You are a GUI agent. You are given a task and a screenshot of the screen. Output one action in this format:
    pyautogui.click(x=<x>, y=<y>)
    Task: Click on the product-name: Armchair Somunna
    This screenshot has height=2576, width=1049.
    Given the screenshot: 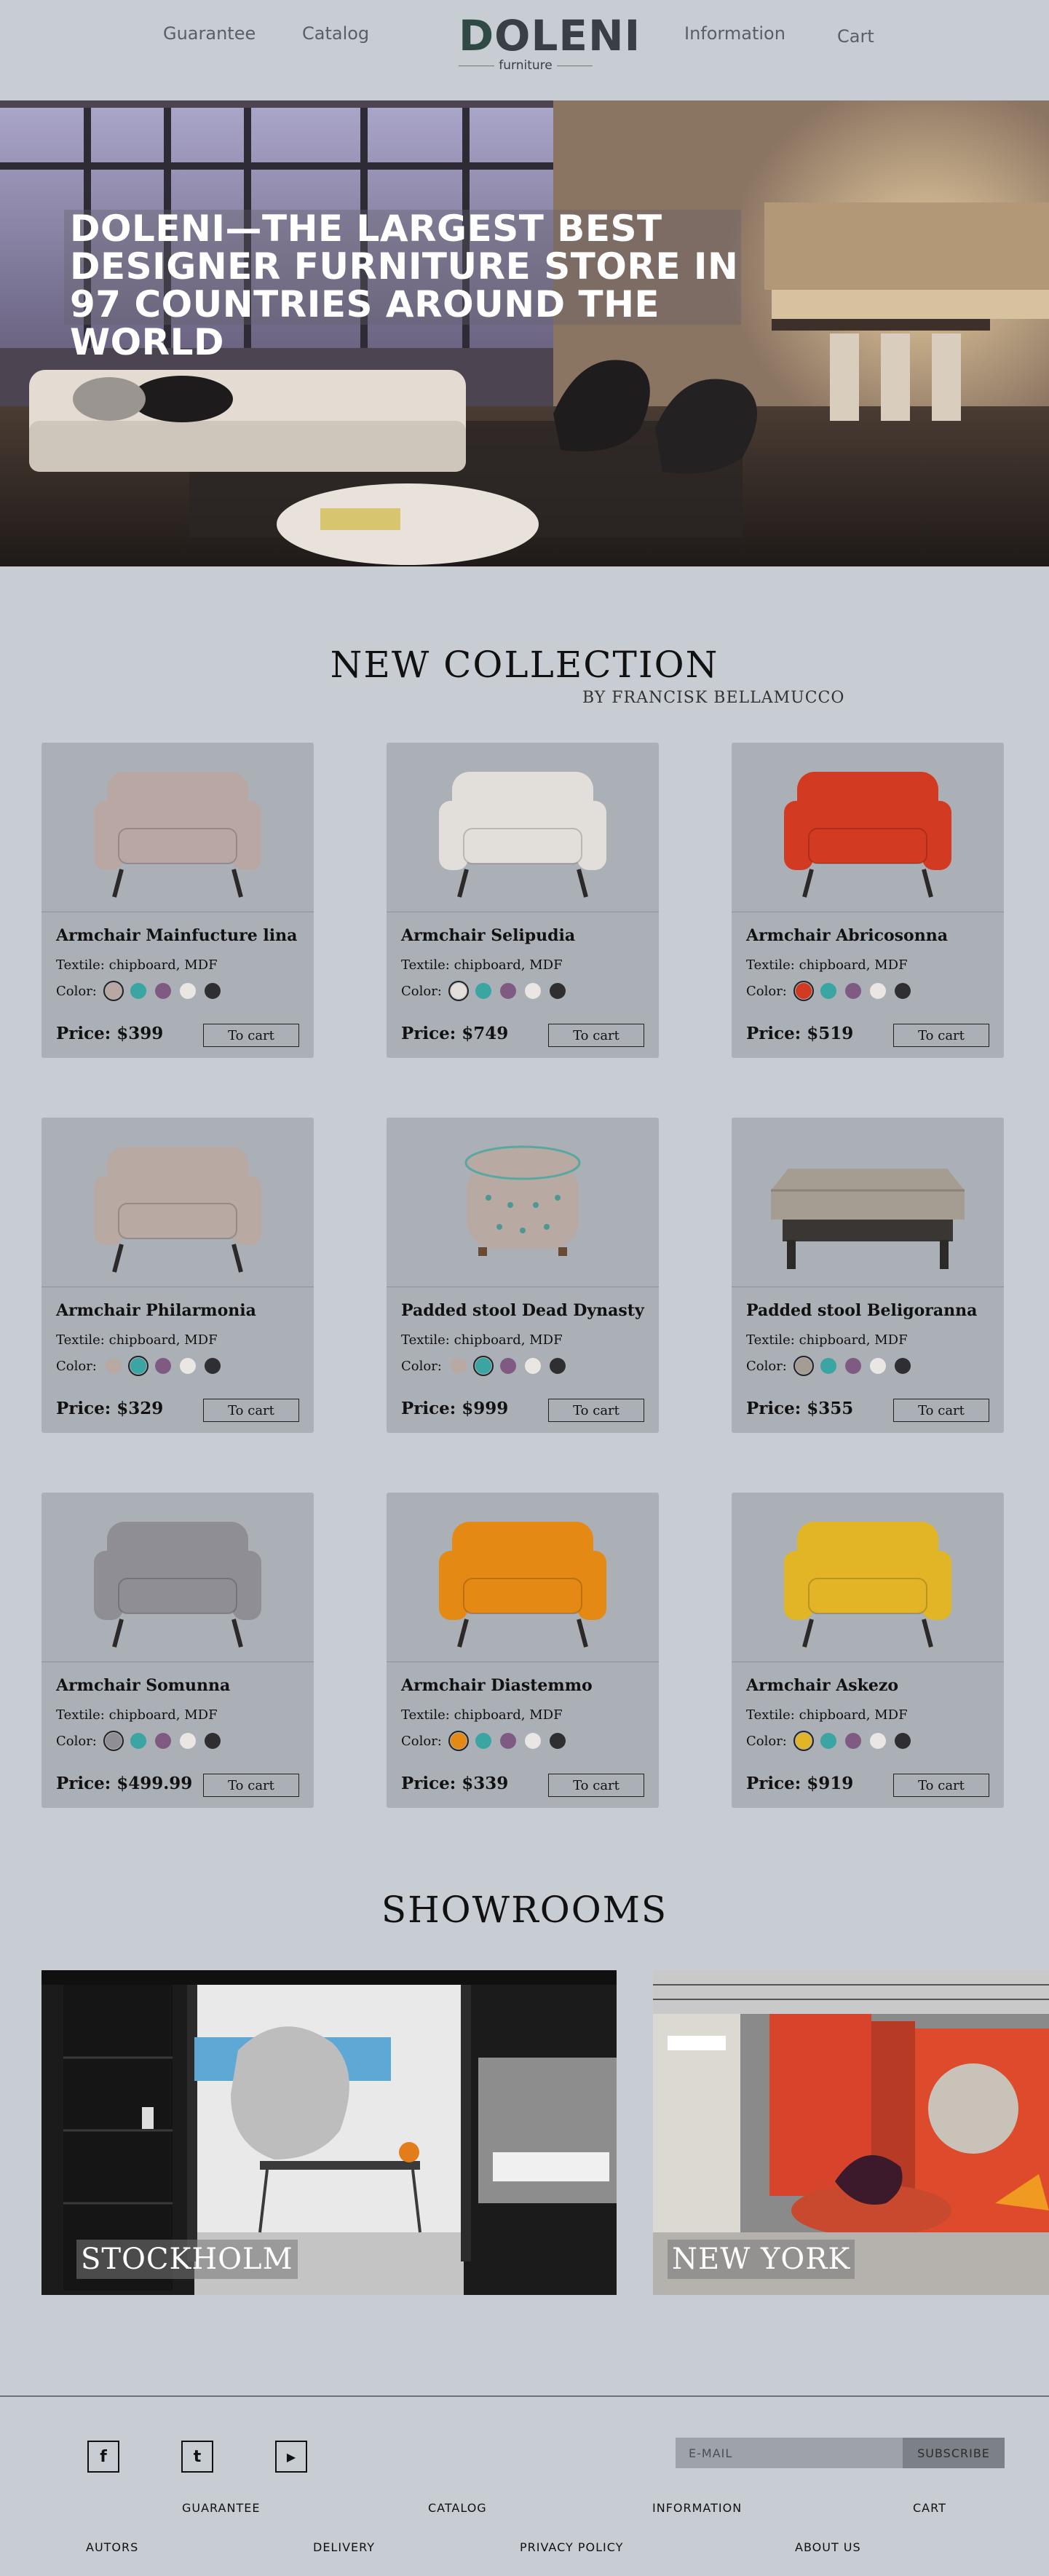 What is the action you would take?
    pyautogui.click(x=143, y=1685)
    